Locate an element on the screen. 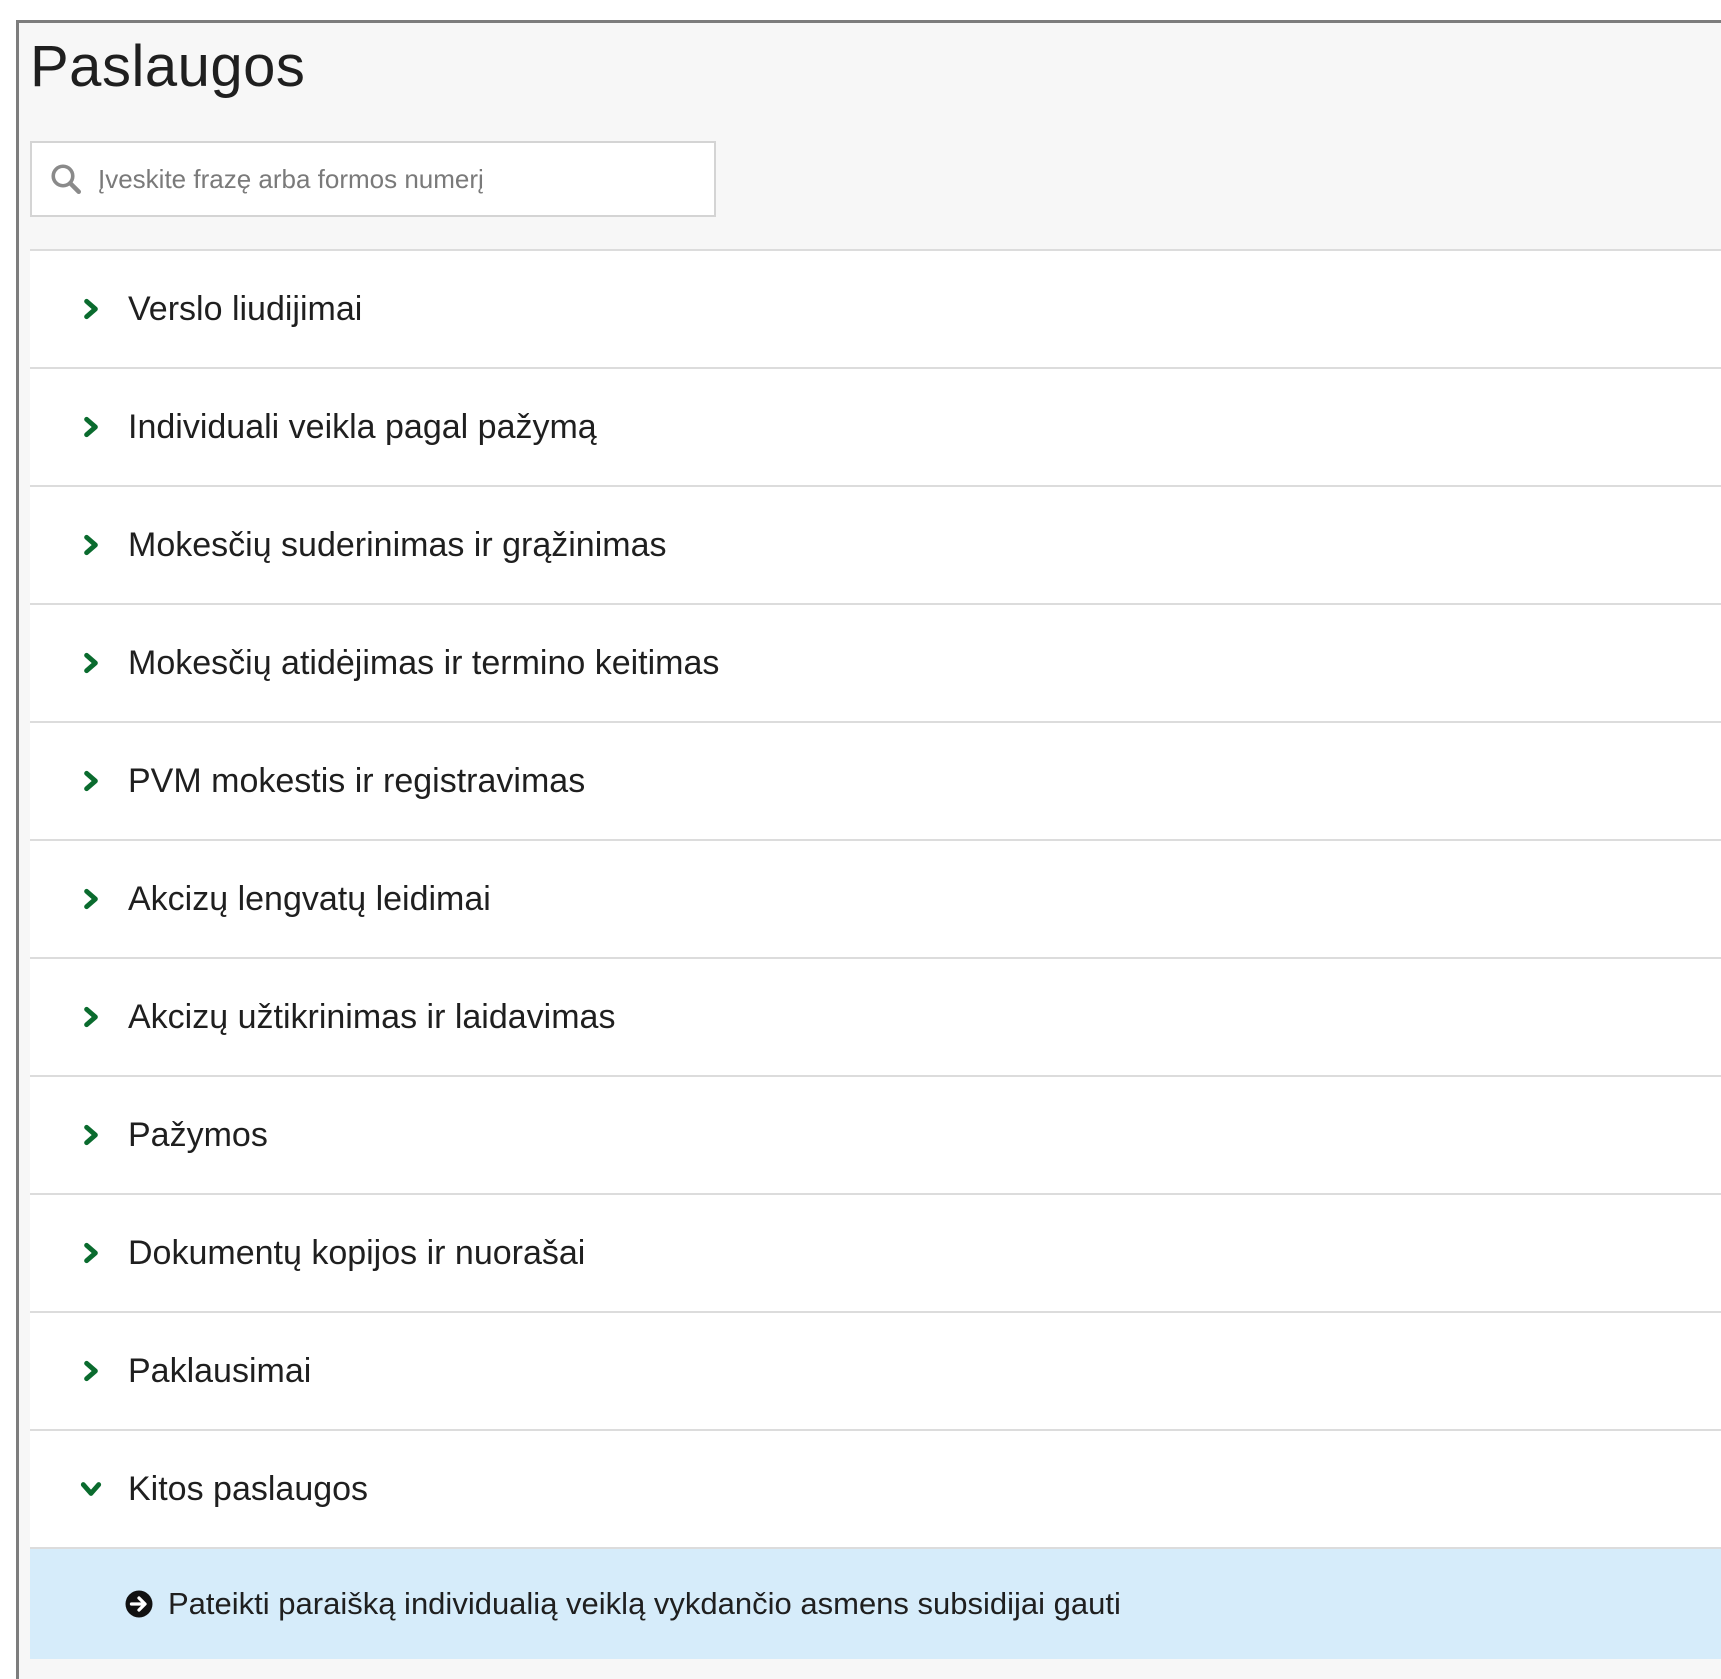 This screenshot has width=1721, height=1679. accordion-item-individuali-veikla: Individuali veikla pagal pažymą is located at coordinates (875, 428).